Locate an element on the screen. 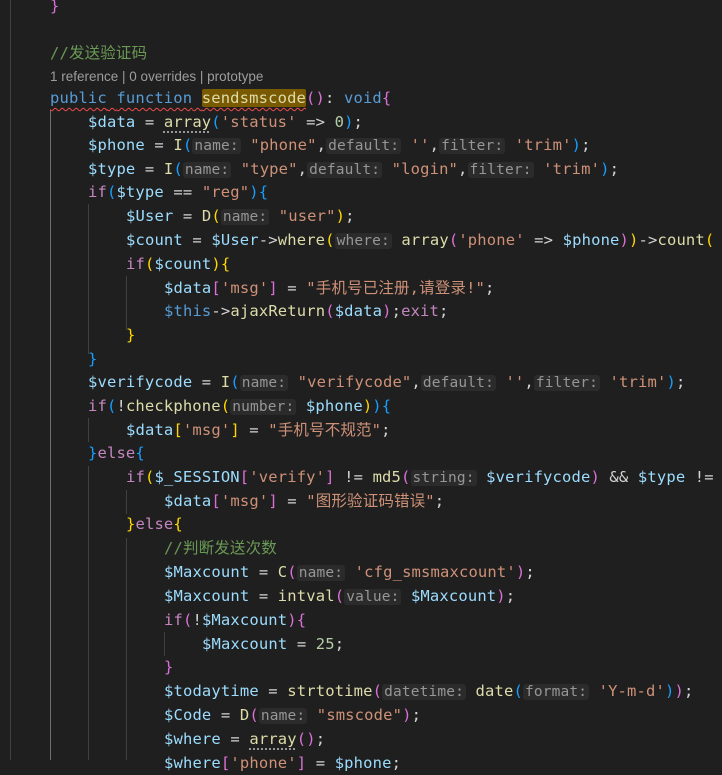  code-line: $Maxcount = intval(value: $Maxcount); is located at coordinates (339, 596).